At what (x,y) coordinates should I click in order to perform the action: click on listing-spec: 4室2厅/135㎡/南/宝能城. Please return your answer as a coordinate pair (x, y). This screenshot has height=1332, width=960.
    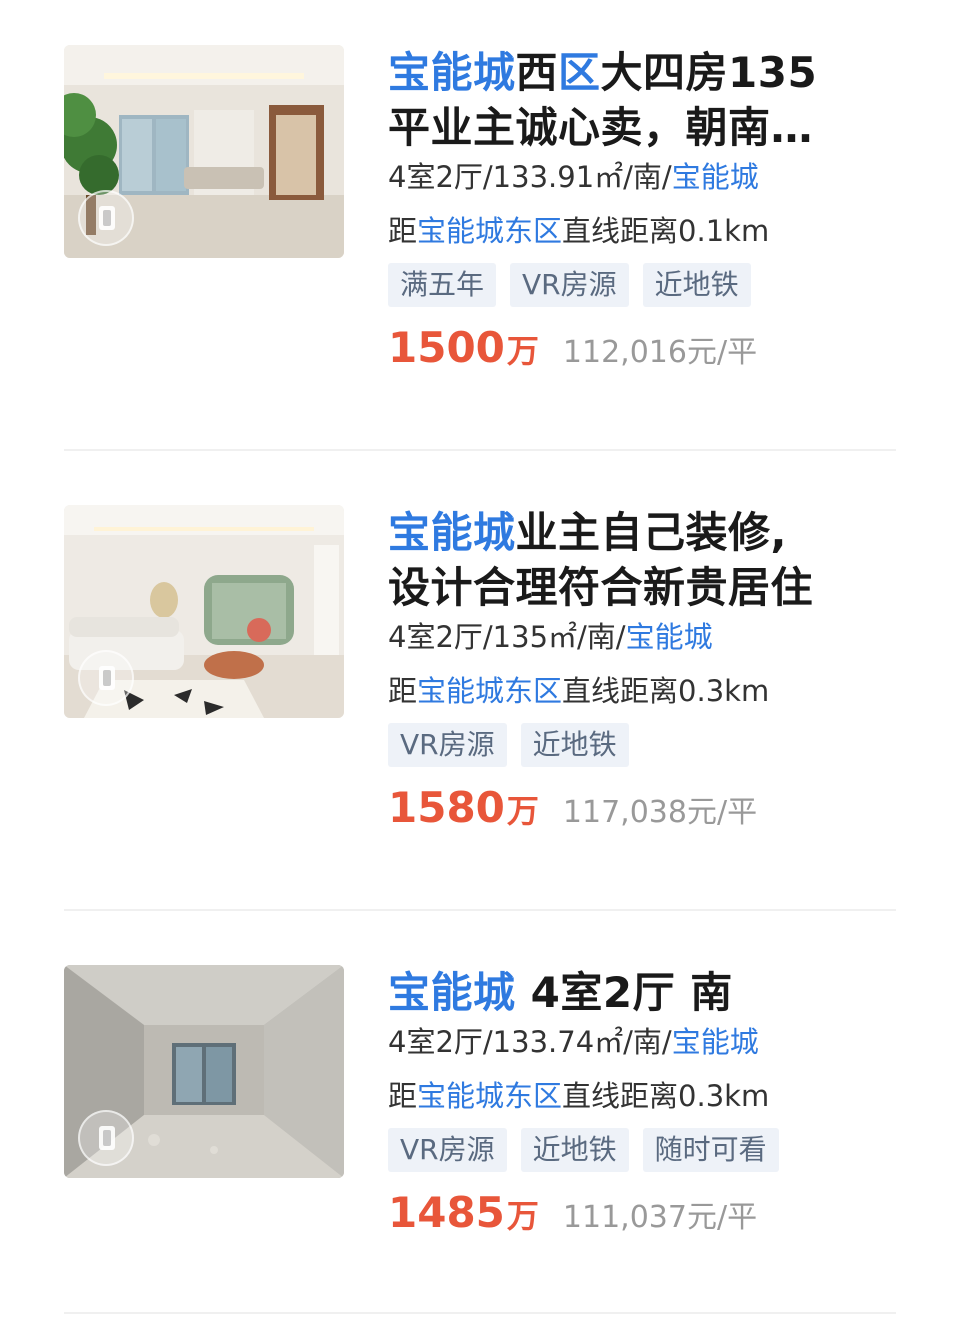
    Looking at the image, I should click on (550, 637).